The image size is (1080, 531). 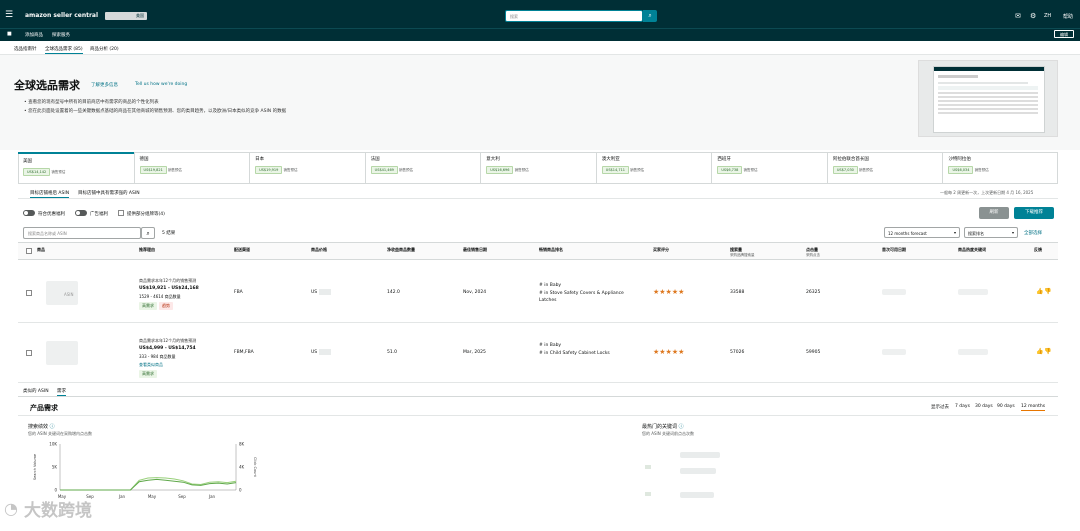 I want to click on column-header: 反馈, so click(x=1038, y=250).